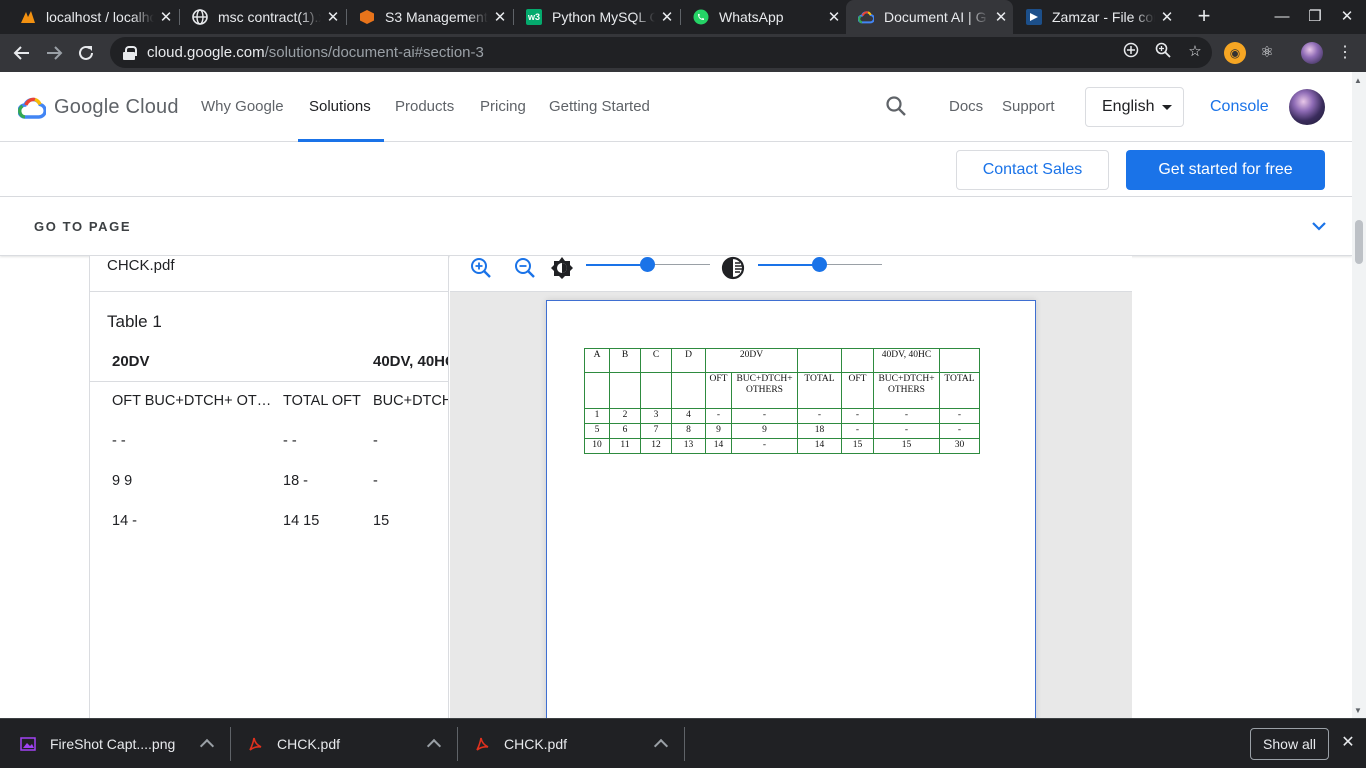 Image resolution: width=1366 pixels, height=769 pixels. I want to click on browser-tab: w3 Python MySQL C ✕, so click(596, 17).